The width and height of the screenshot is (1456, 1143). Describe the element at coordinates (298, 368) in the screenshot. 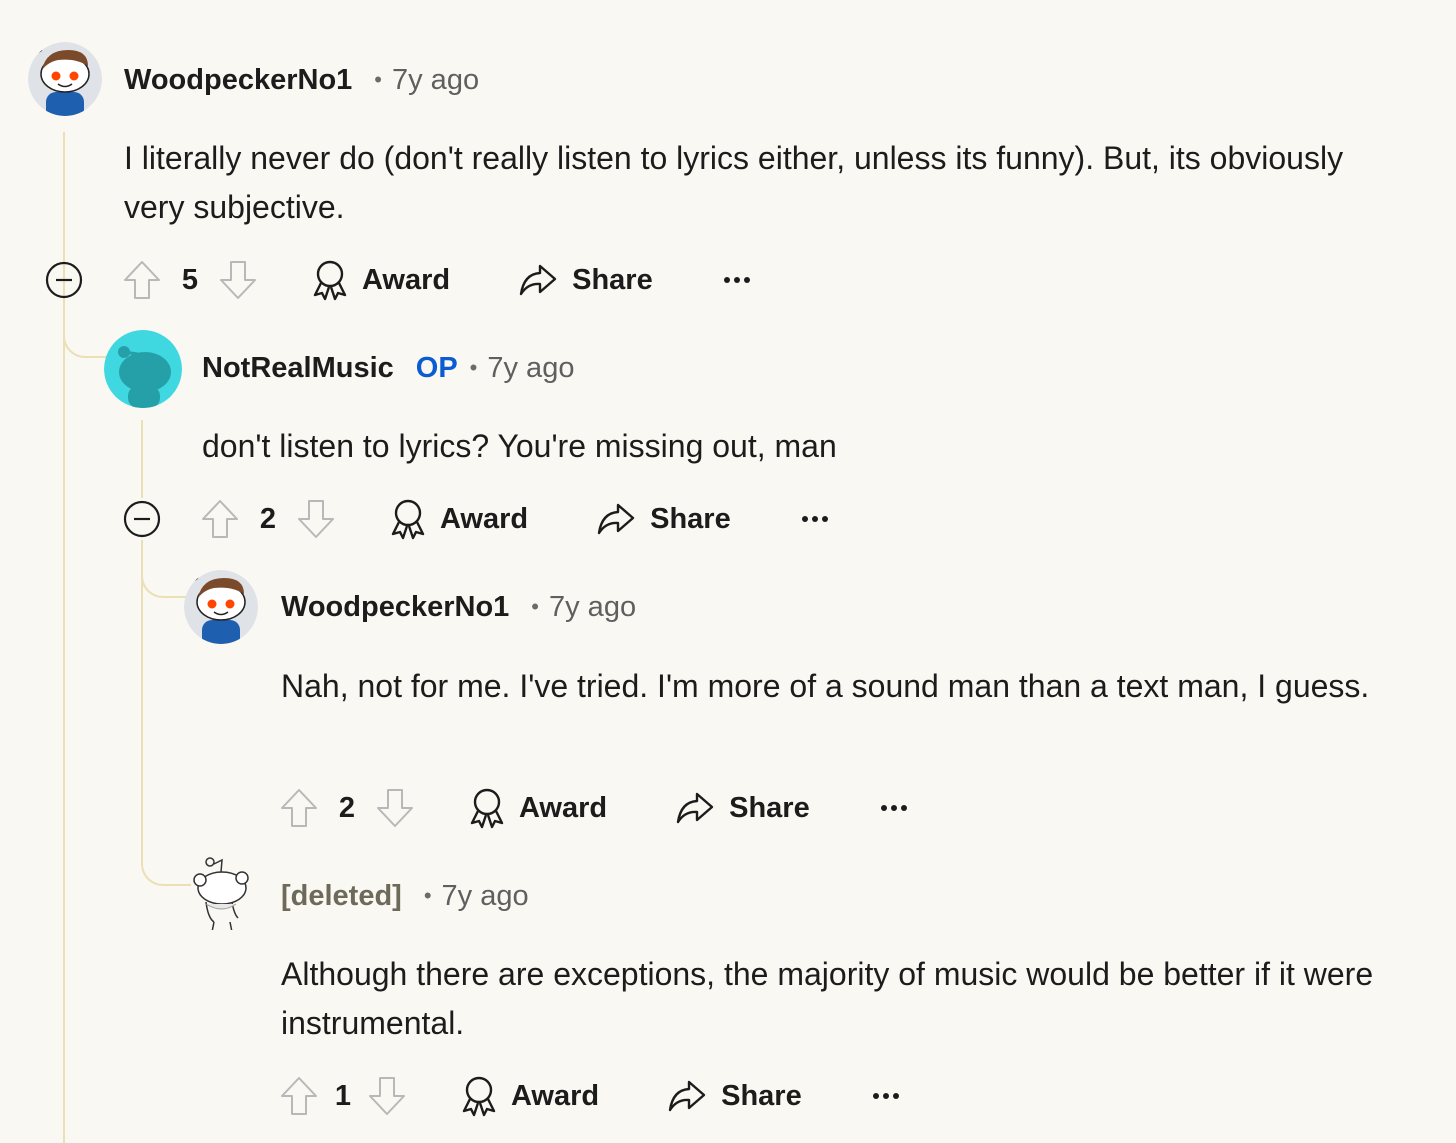

I see `author-name: NotRealMusic` at that location.